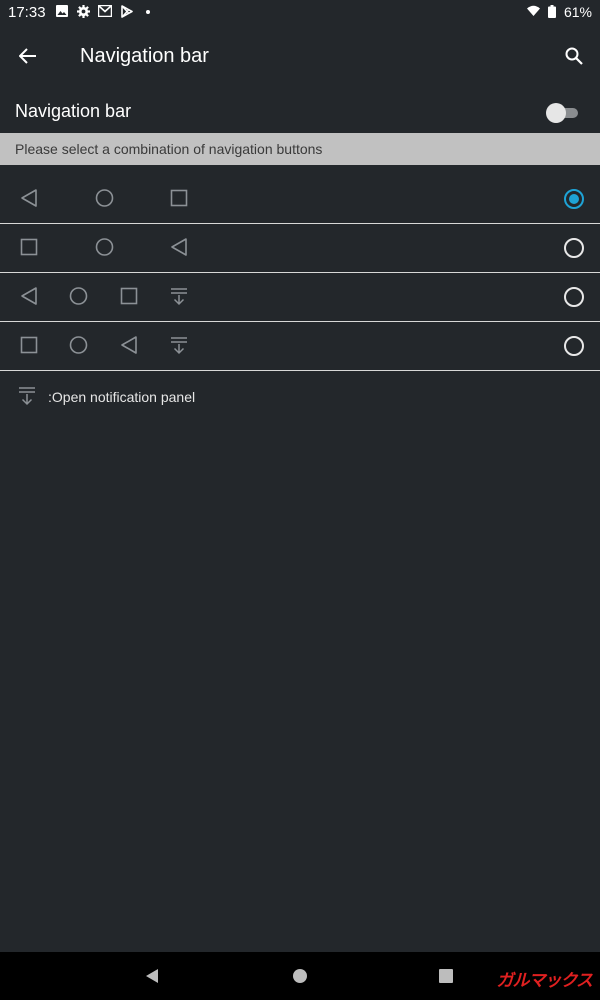  What do you see at coordinates (552, 11) in the screenshot?
I see `battery-icon` at bounding box center [552, 11].